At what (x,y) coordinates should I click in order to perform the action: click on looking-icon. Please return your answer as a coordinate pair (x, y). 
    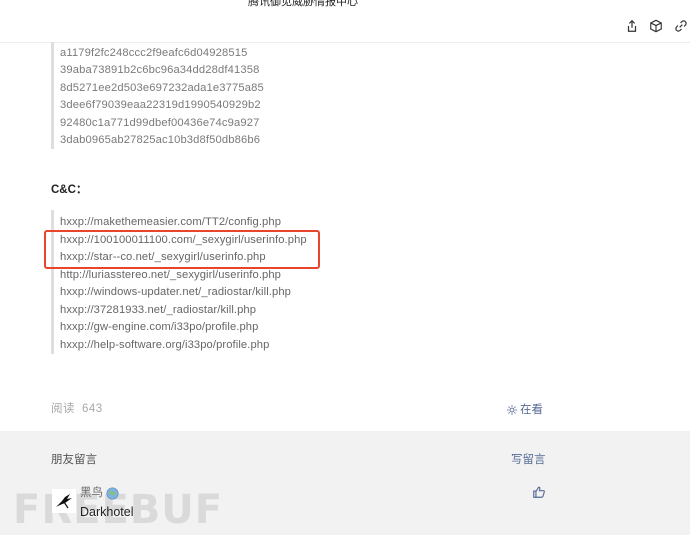
    Looking at the image, I should click on (512, 410).